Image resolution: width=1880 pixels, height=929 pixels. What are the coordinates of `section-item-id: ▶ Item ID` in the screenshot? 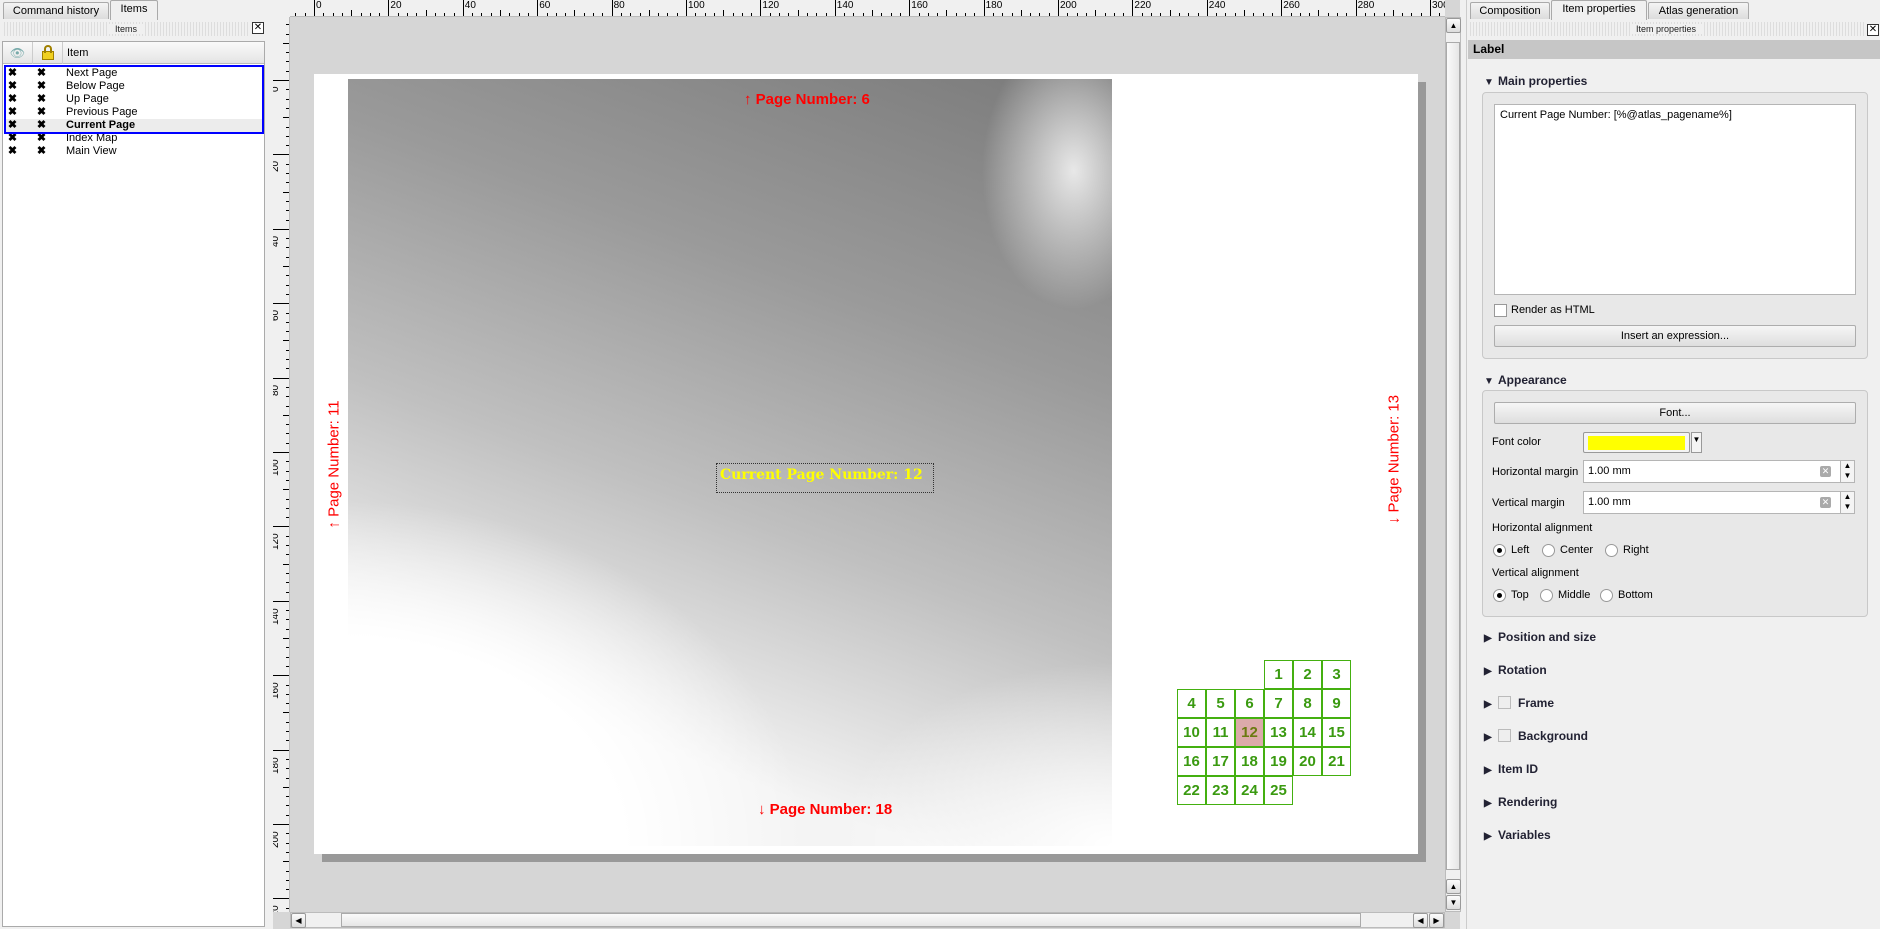 It's located at (1511, 769).